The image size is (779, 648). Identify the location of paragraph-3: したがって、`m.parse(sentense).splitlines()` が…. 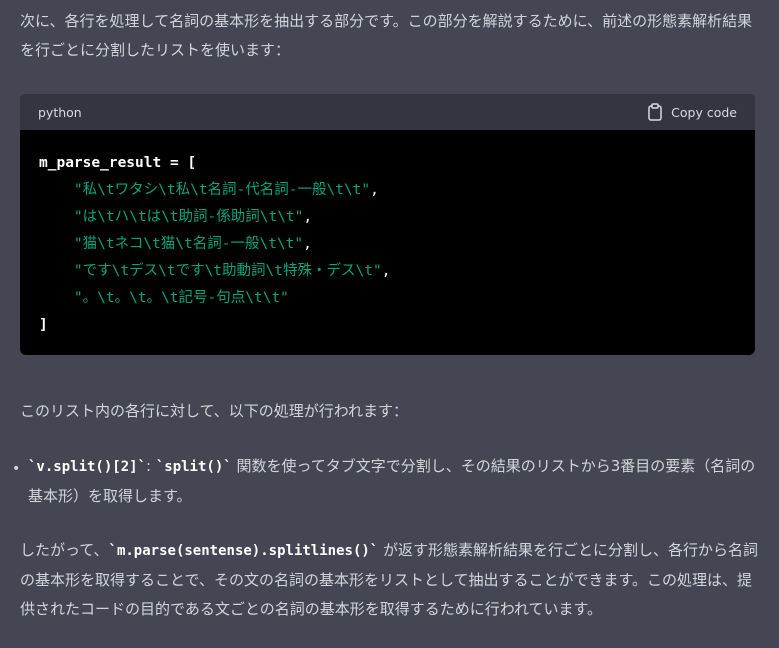
(390, 580).